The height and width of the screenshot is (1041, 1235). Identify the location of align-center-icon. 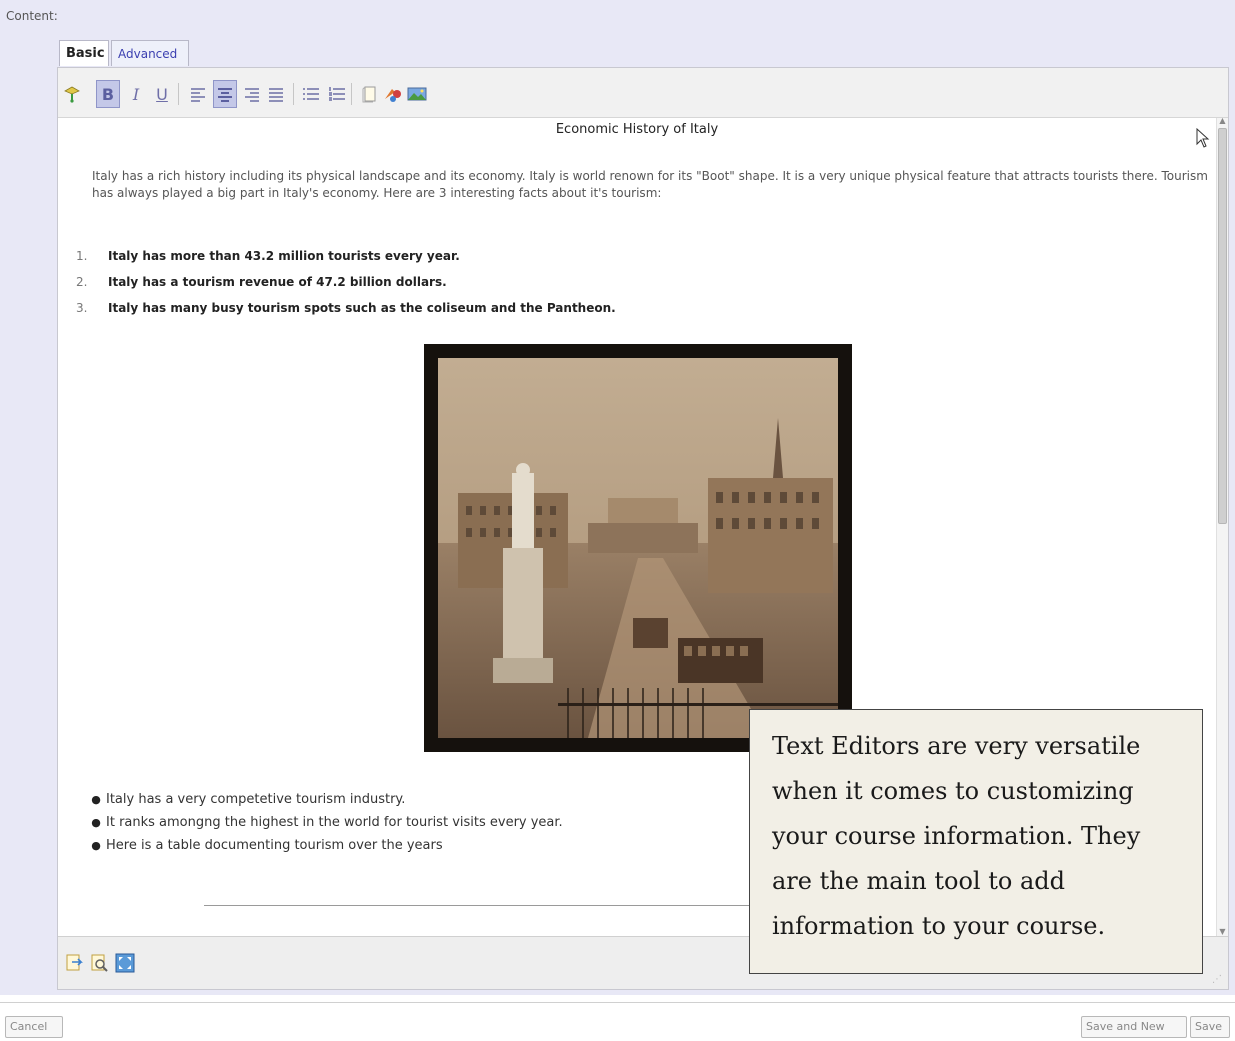
(225, 94).